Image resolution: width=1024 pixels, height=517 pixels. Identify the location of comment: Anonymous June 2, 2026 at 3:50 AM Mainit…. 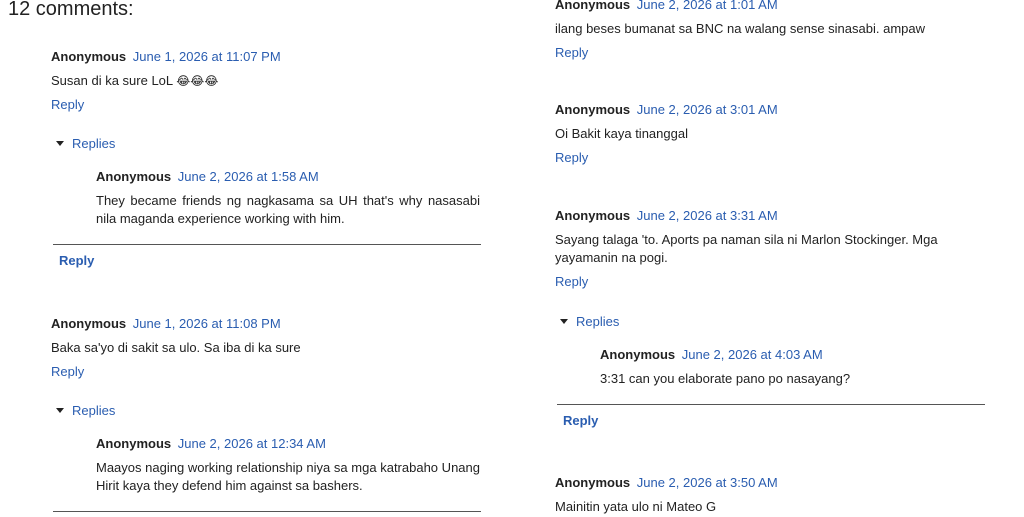
(777, 495).